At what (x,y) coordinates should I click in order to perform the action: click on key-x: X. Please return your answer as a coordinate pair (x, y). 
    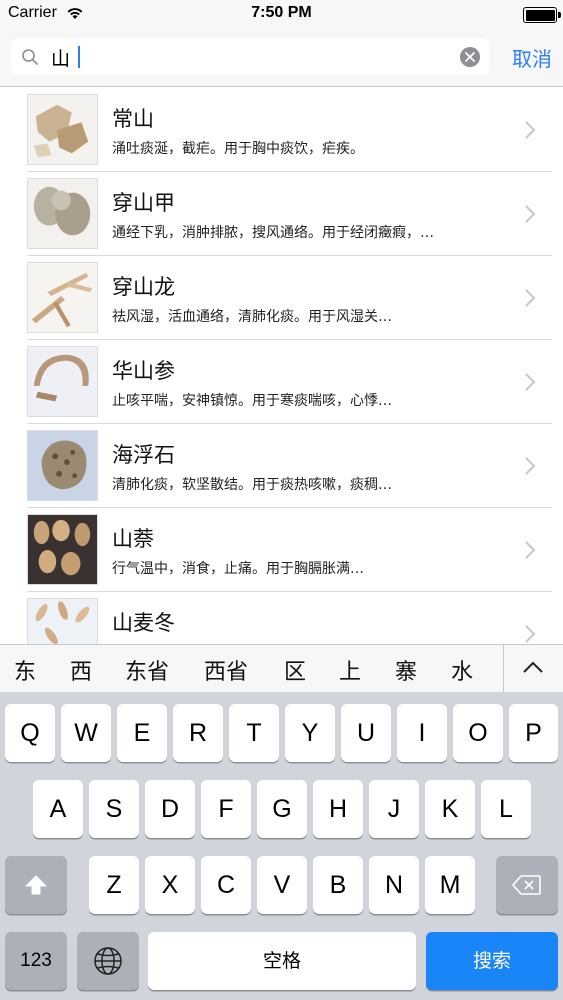
    Looking at the image, I should click on (170, 885).